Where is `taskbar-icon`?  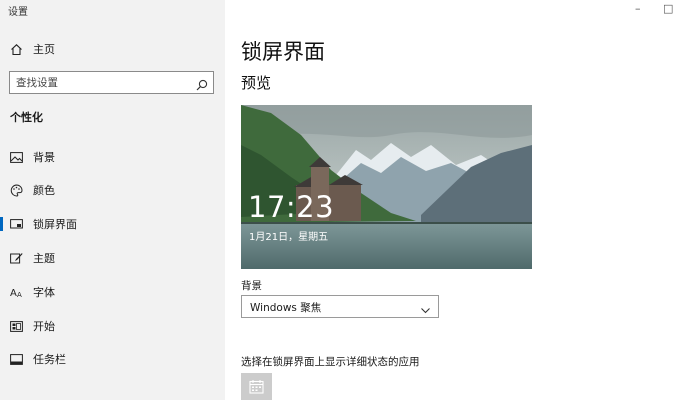
taskbar-icon is located at coordinates (16, 359).